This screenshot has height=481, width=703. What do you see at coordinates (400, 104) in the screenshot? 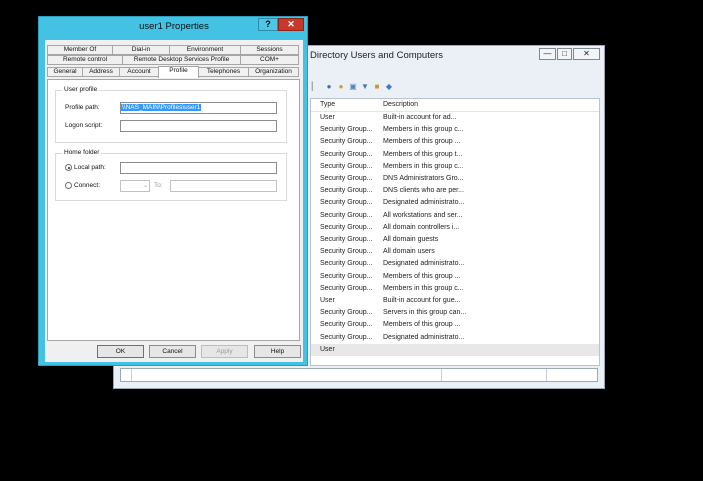
I see `column-description: Description` at bounding box center [400, 104].